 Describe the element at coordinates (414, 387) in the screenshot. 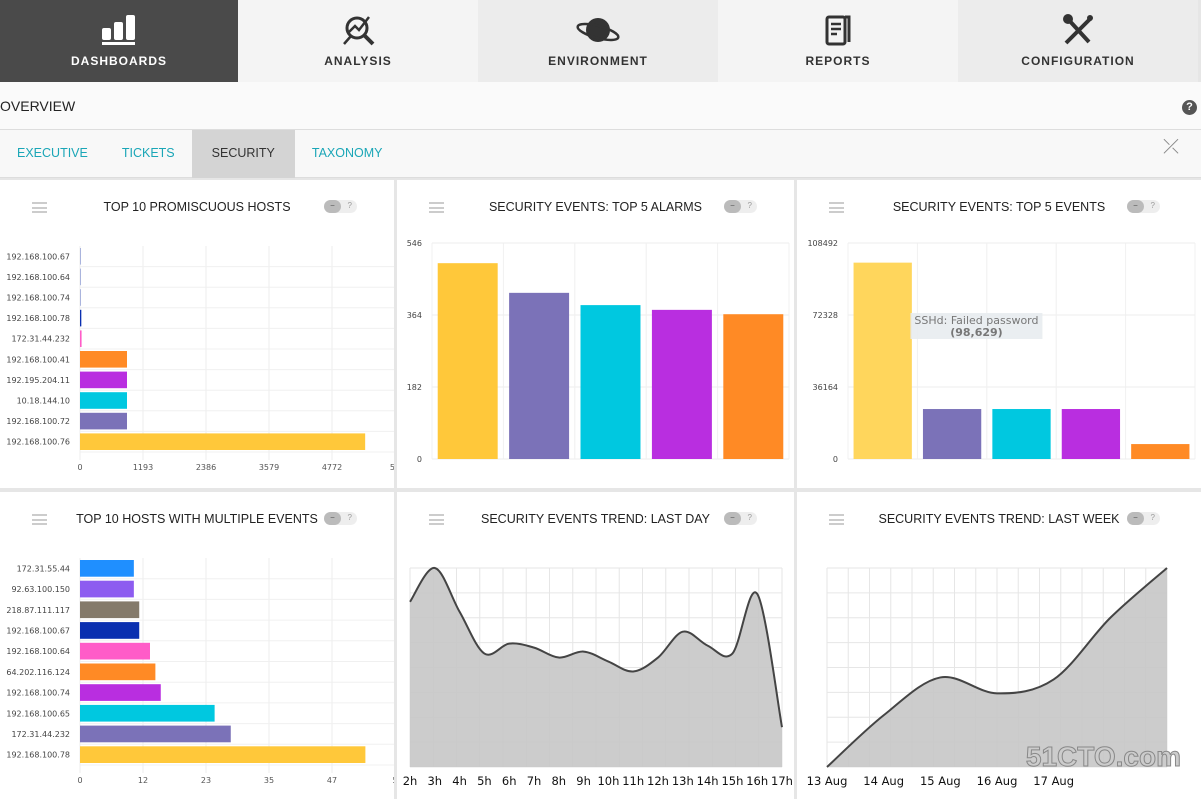

I see `y-tick-label: 182` at that location.